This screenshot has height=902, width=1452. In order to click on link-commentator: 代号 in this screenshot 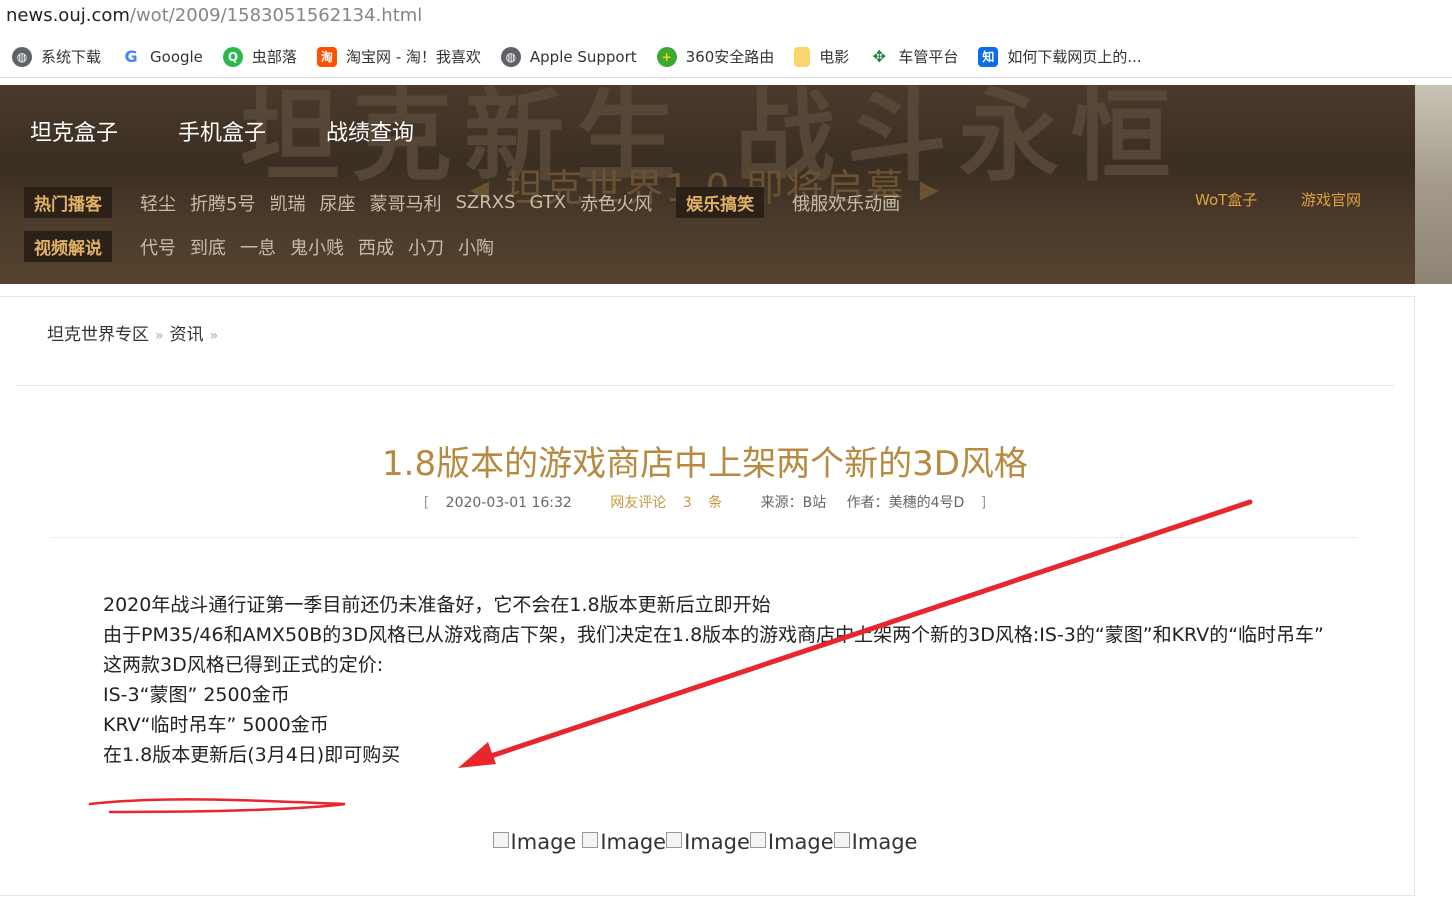, I will do `click(158, 247)`.